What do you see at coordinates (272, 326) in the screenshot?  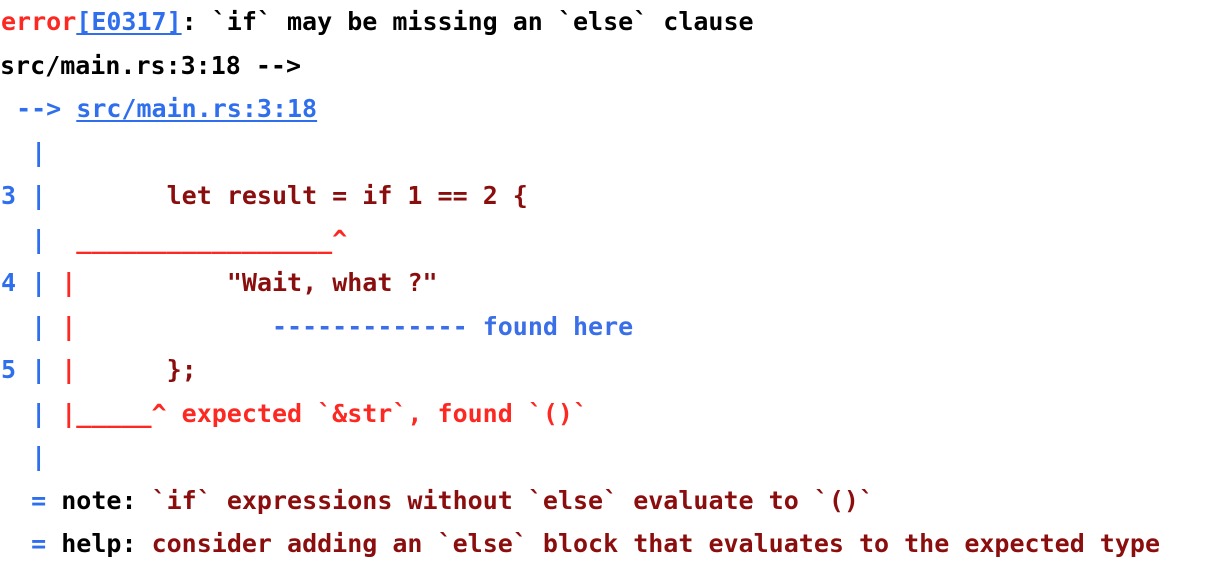 I see `found-here-dashes: -------------` at bounding box center [272, 326].